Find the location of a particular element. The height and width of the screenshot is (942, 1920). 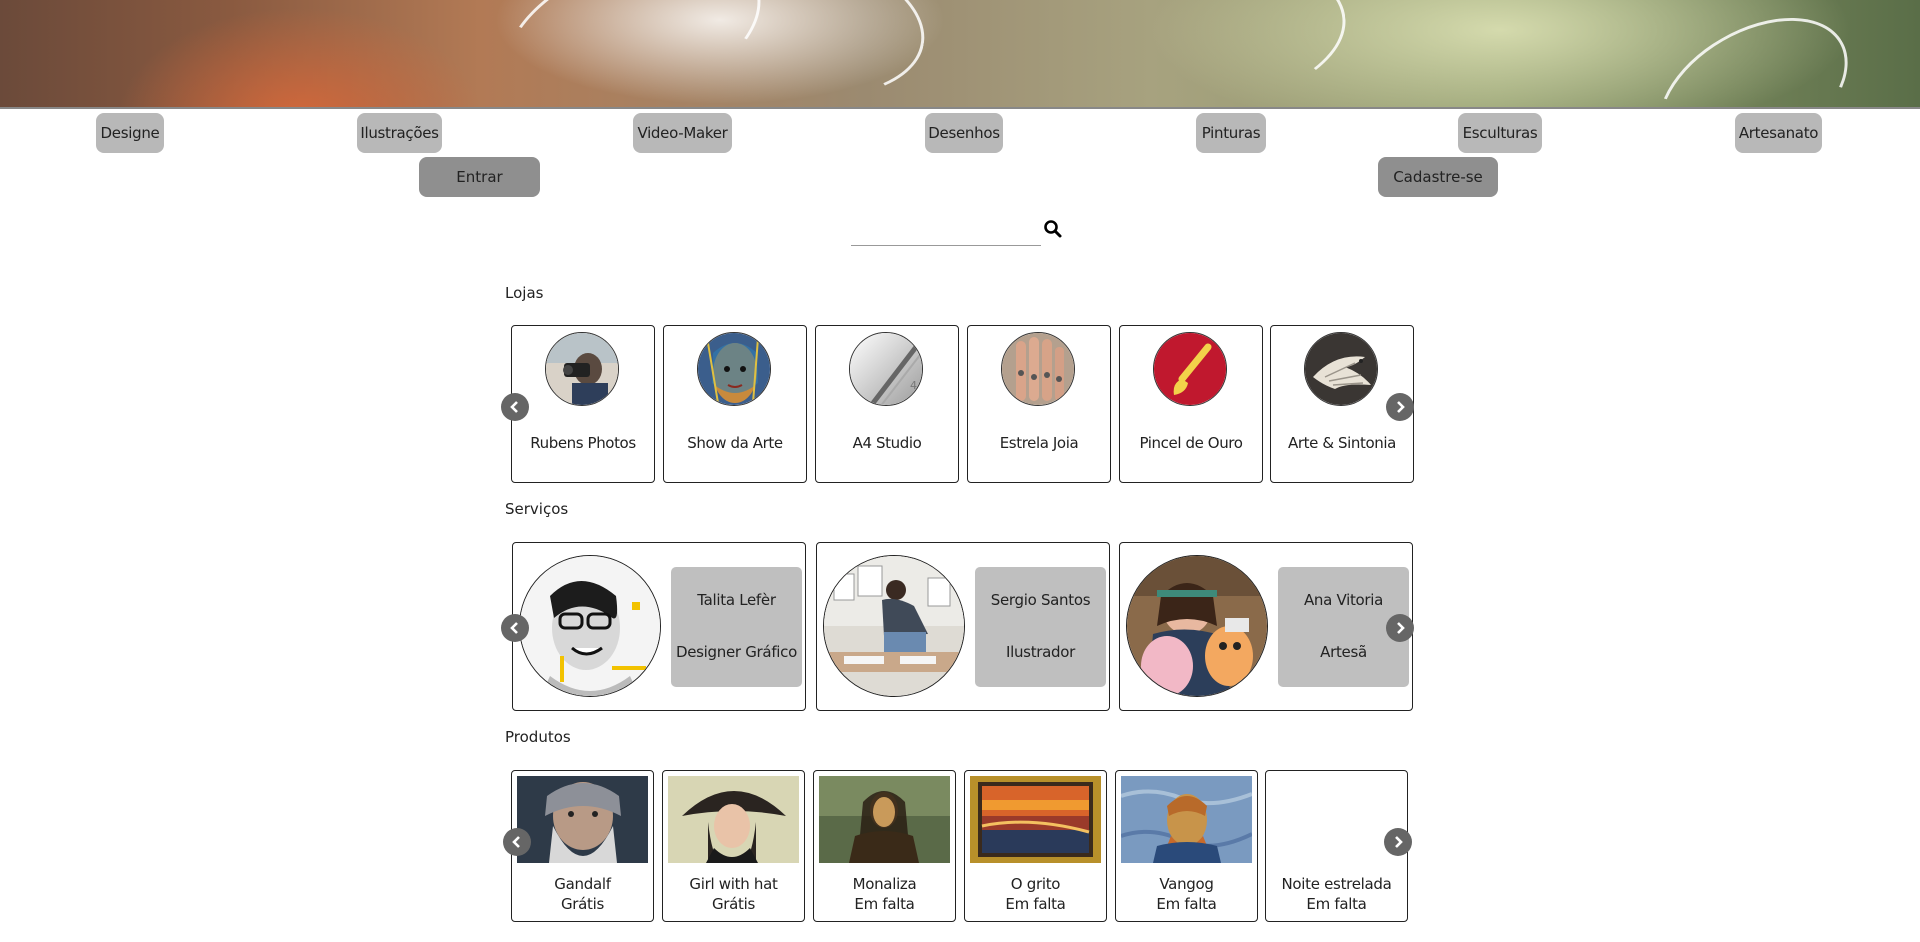

service-provider-role: Artesã is located at coordinates (1343, 652).